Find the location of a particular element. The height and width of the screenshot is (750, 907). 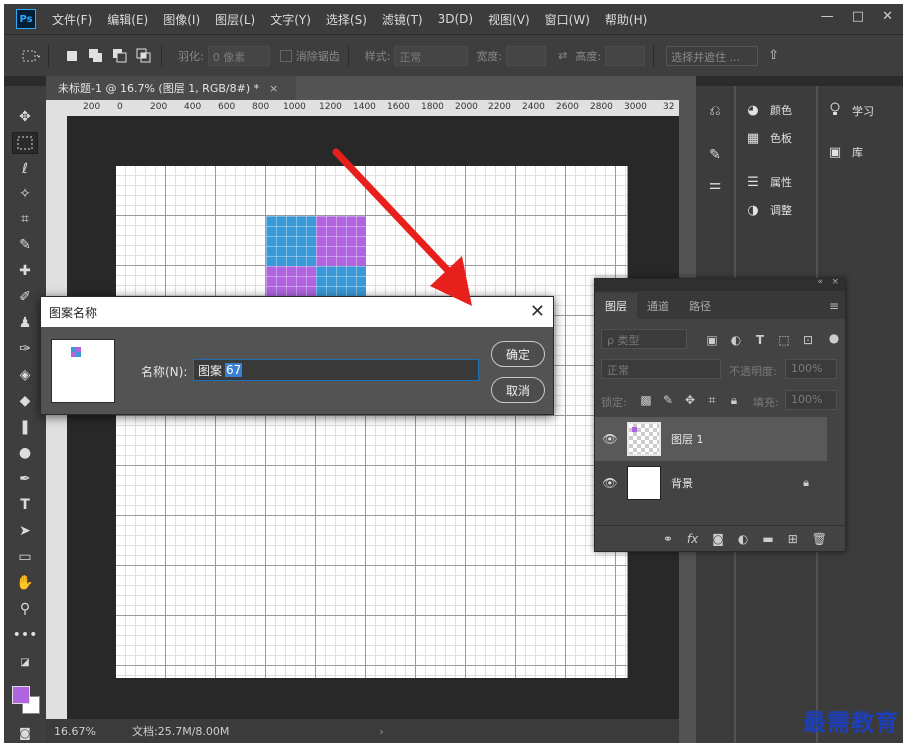

close-document-icon: × is located at coordinates (273, 88).